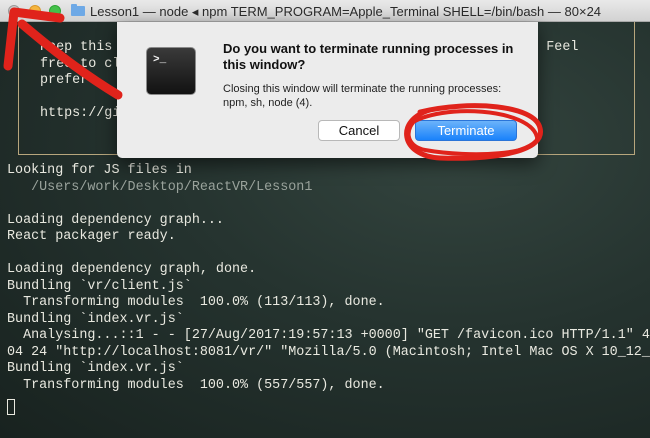  What do you see at coordinates (11, 407) in the screenshot?
I see `text-cursor` at bounding box center [11, 407].